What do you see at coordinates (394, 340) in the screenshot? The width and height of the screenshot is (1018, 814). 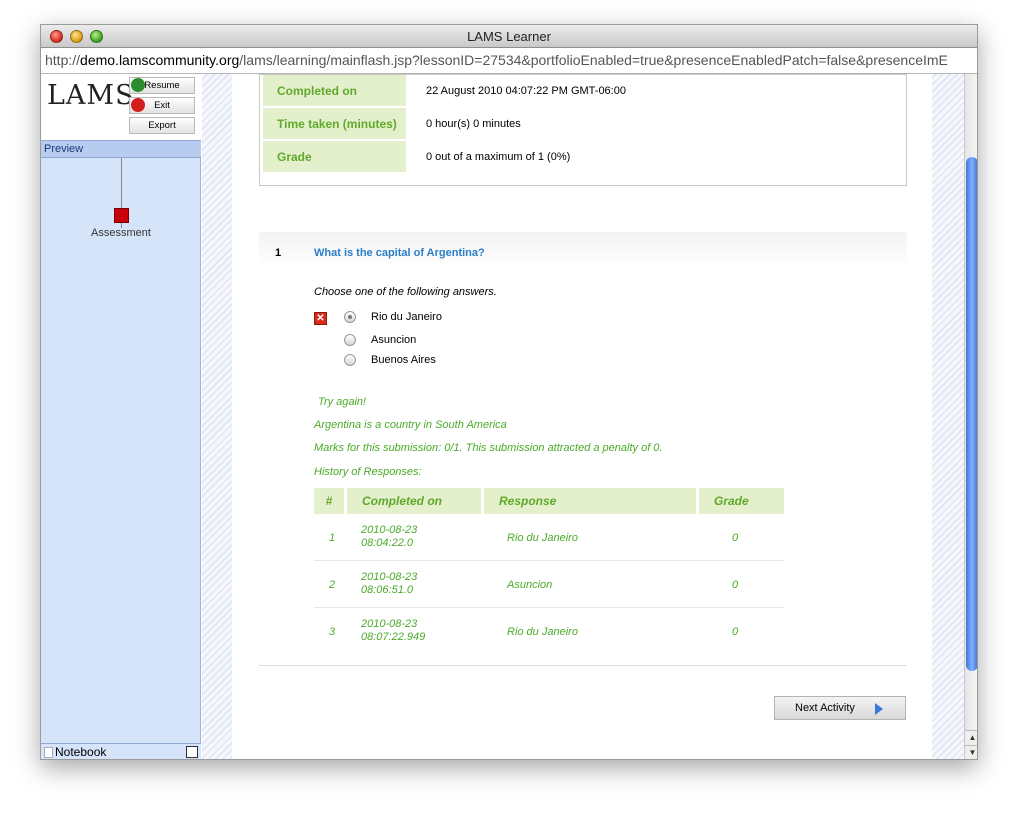 I see `option-label: Asuncion` at bounding box center [394, 340].